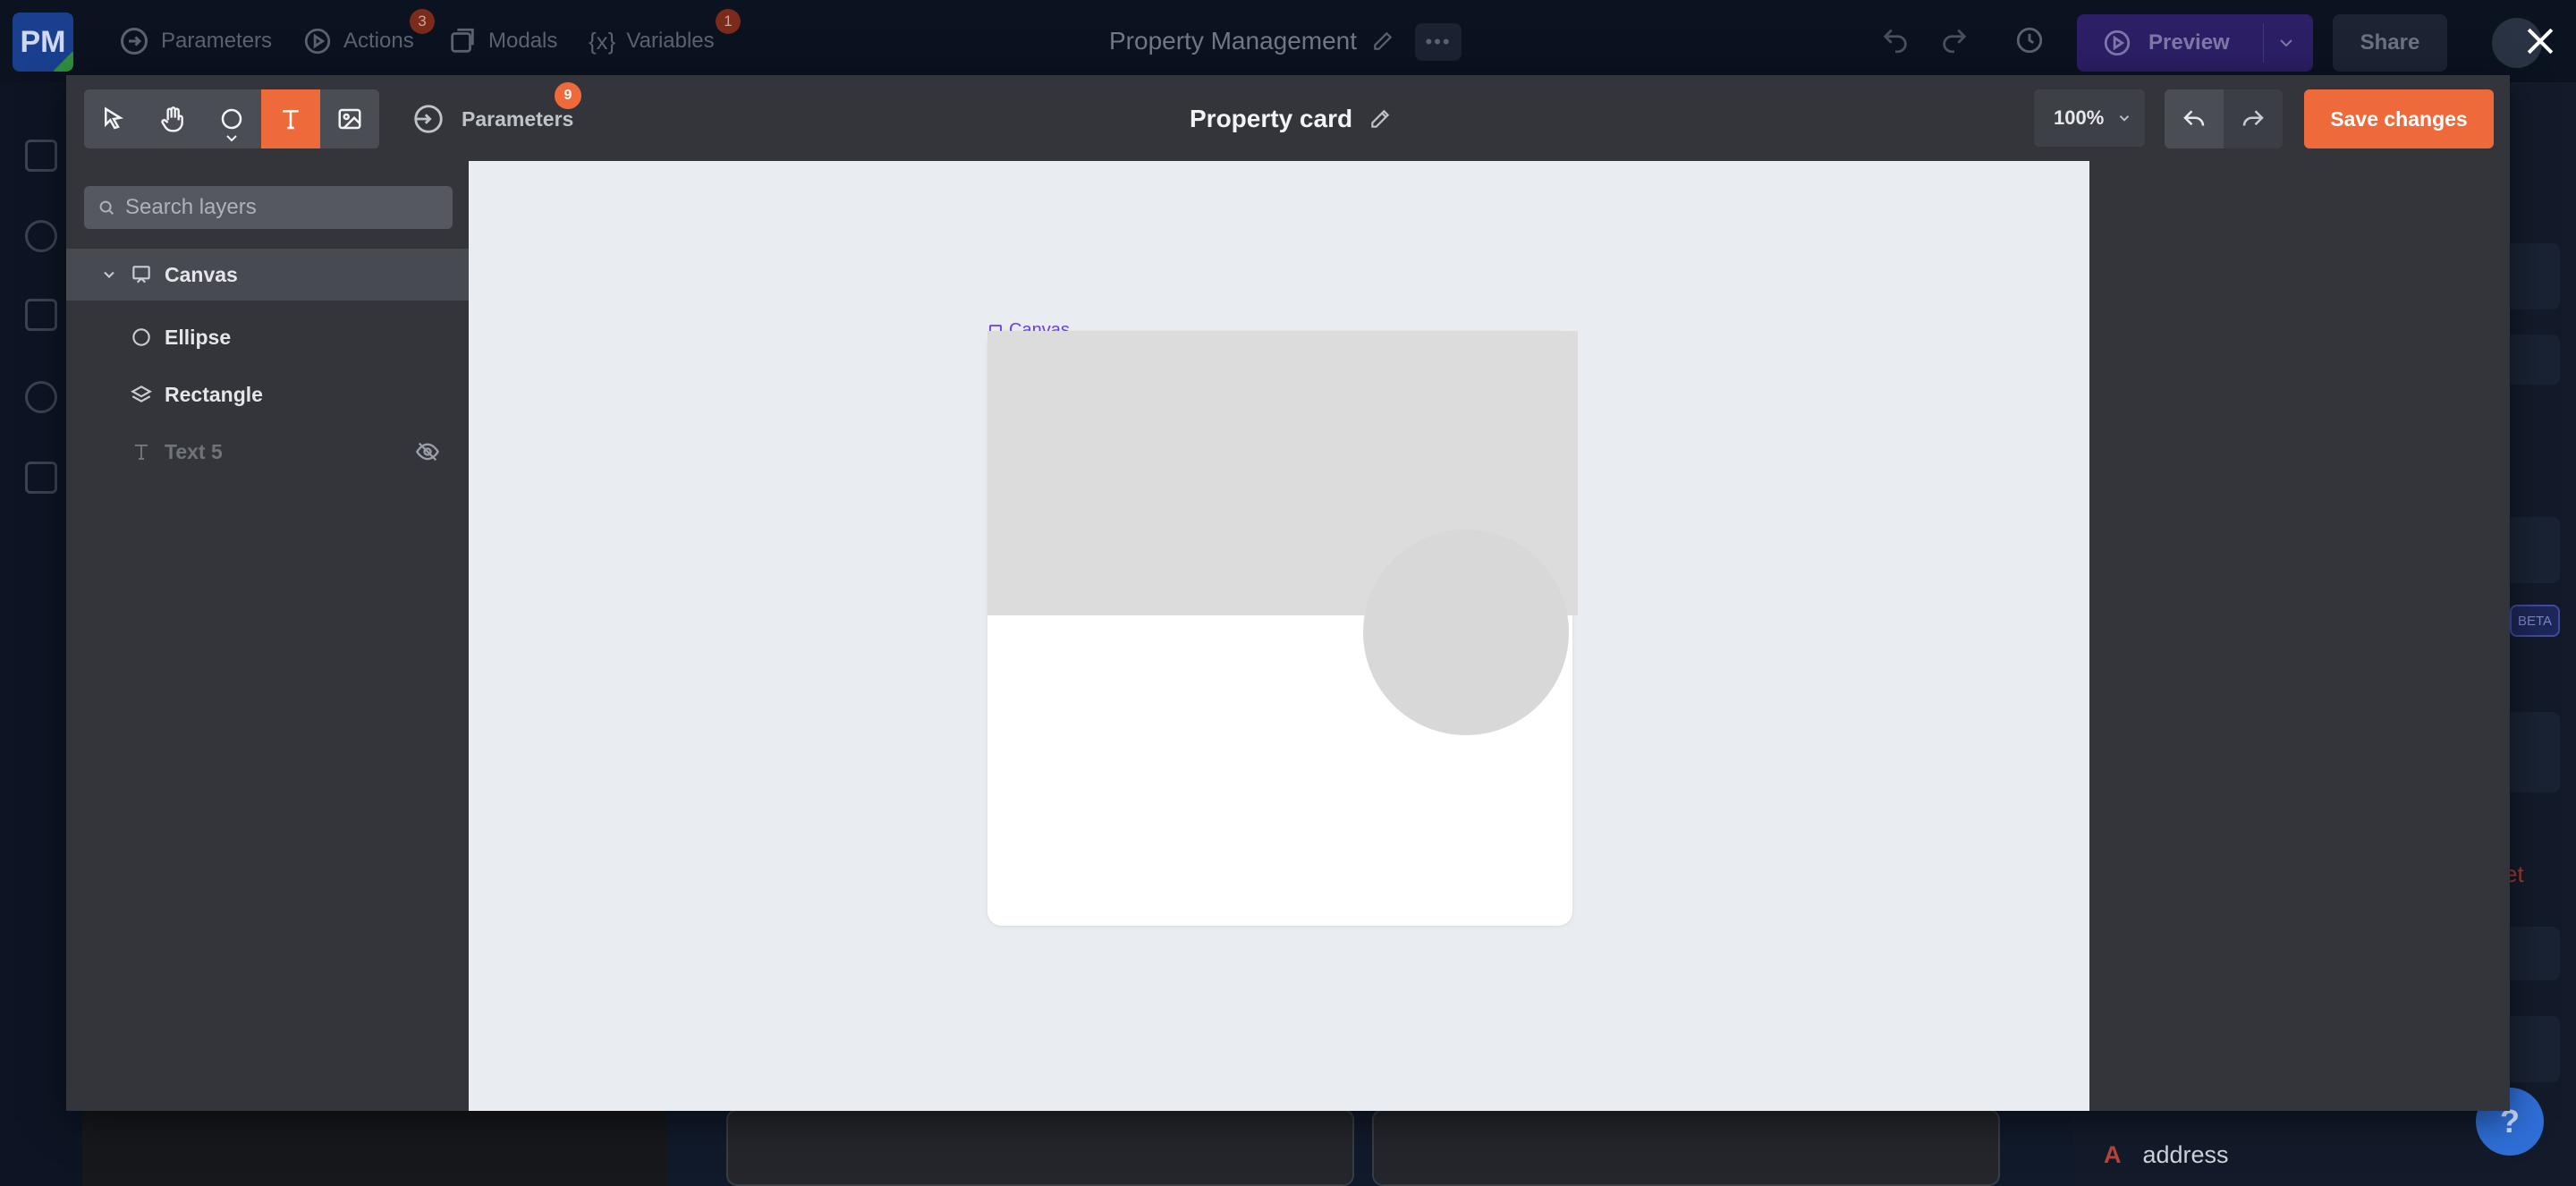 The height and width of the screenshot is (1186, 2576). Describe the element at coordinates (1466, 632) in the screenshot. I see `ellipse-shape` at that location.